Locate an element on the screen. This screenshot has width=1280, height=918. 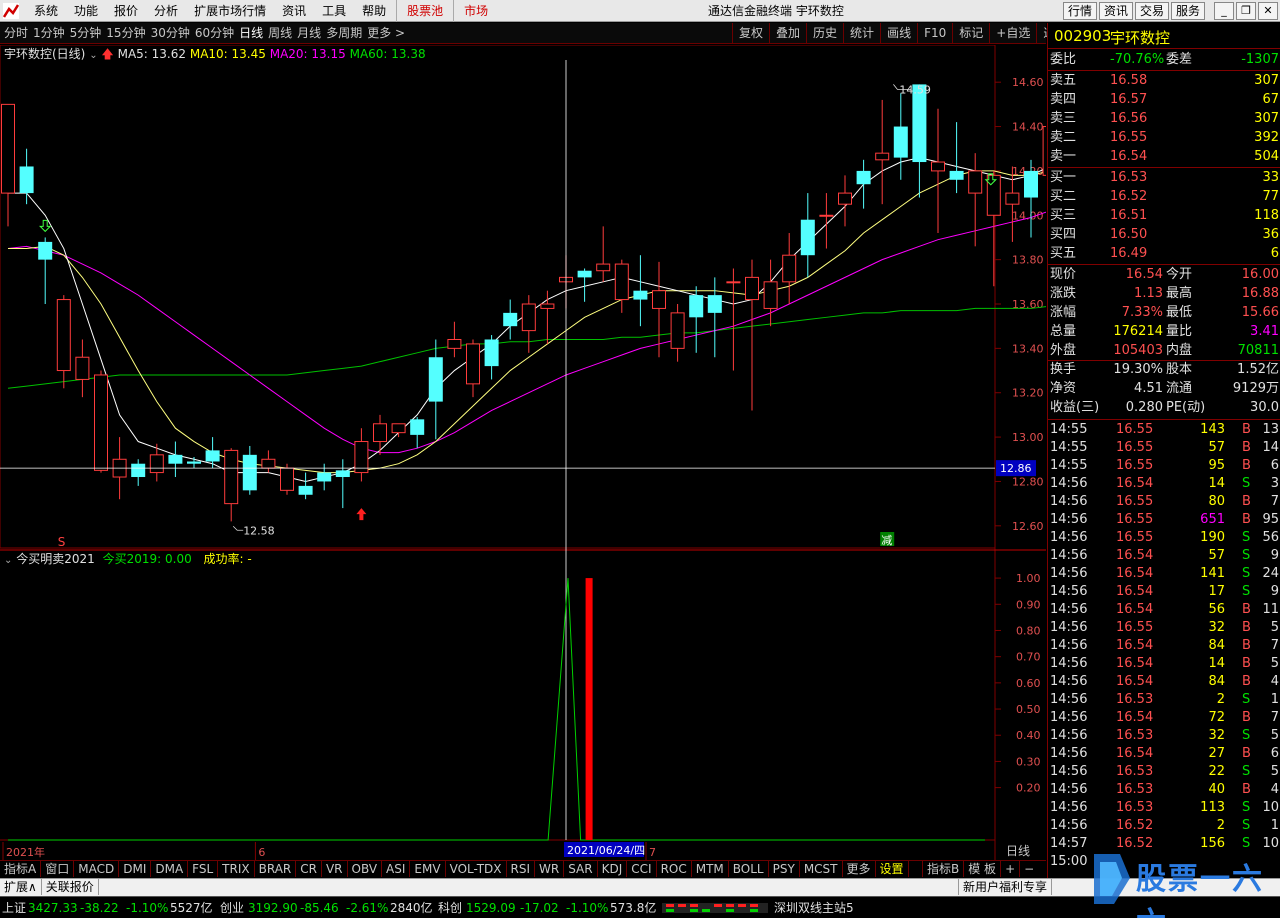
tool-button-5: F10 is located at coordinates (934, 33).